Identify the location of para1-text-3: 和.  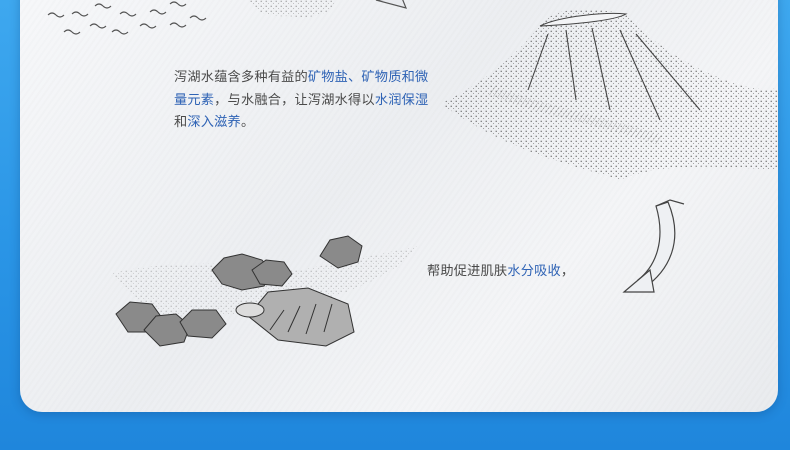
(181, 122).